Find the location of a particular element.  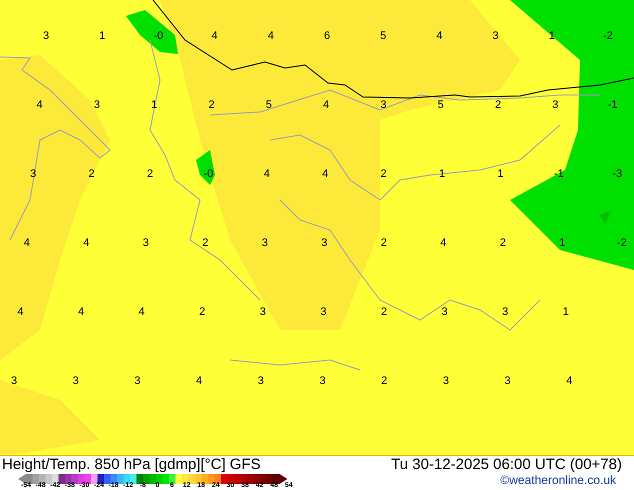

chart-title: Height/Temp. 850 hPa [gdmp][°C] GFS is located at coordinates (131, 465).